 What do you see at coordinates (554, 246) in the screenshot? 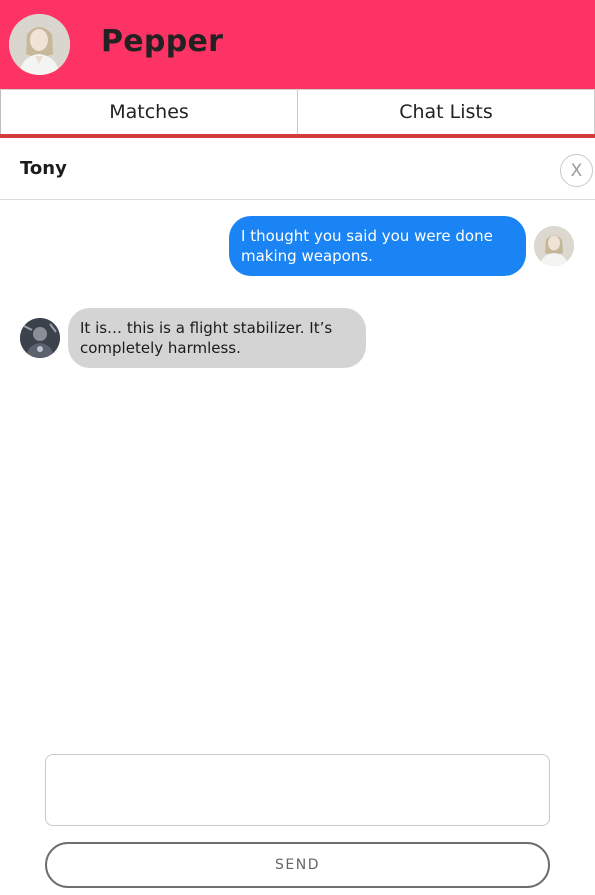
I see `sender-avatar` at bounding box center [554, 246].